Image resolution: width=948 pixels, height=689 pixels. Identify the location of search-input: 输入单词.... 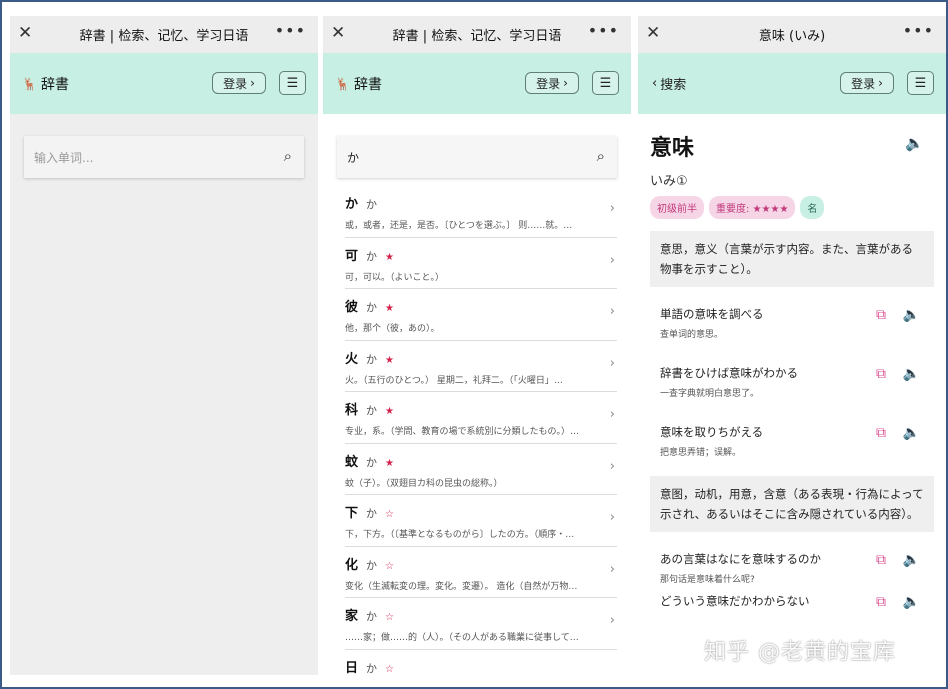
(63, 157).